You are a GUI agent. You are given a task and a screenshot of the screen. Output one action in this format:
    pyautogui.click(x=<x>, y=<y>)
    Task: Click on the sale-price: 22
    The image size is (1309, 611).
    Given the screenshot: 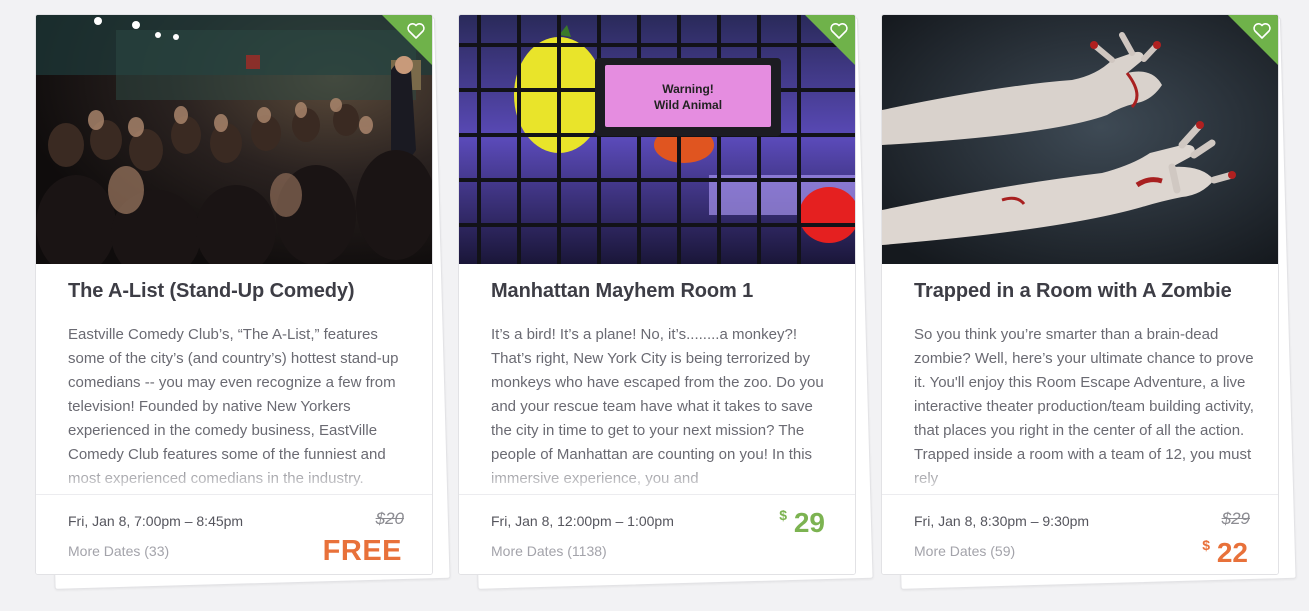 What is the action you would take?
    pyautogui.click(x=1232, y=552)
    